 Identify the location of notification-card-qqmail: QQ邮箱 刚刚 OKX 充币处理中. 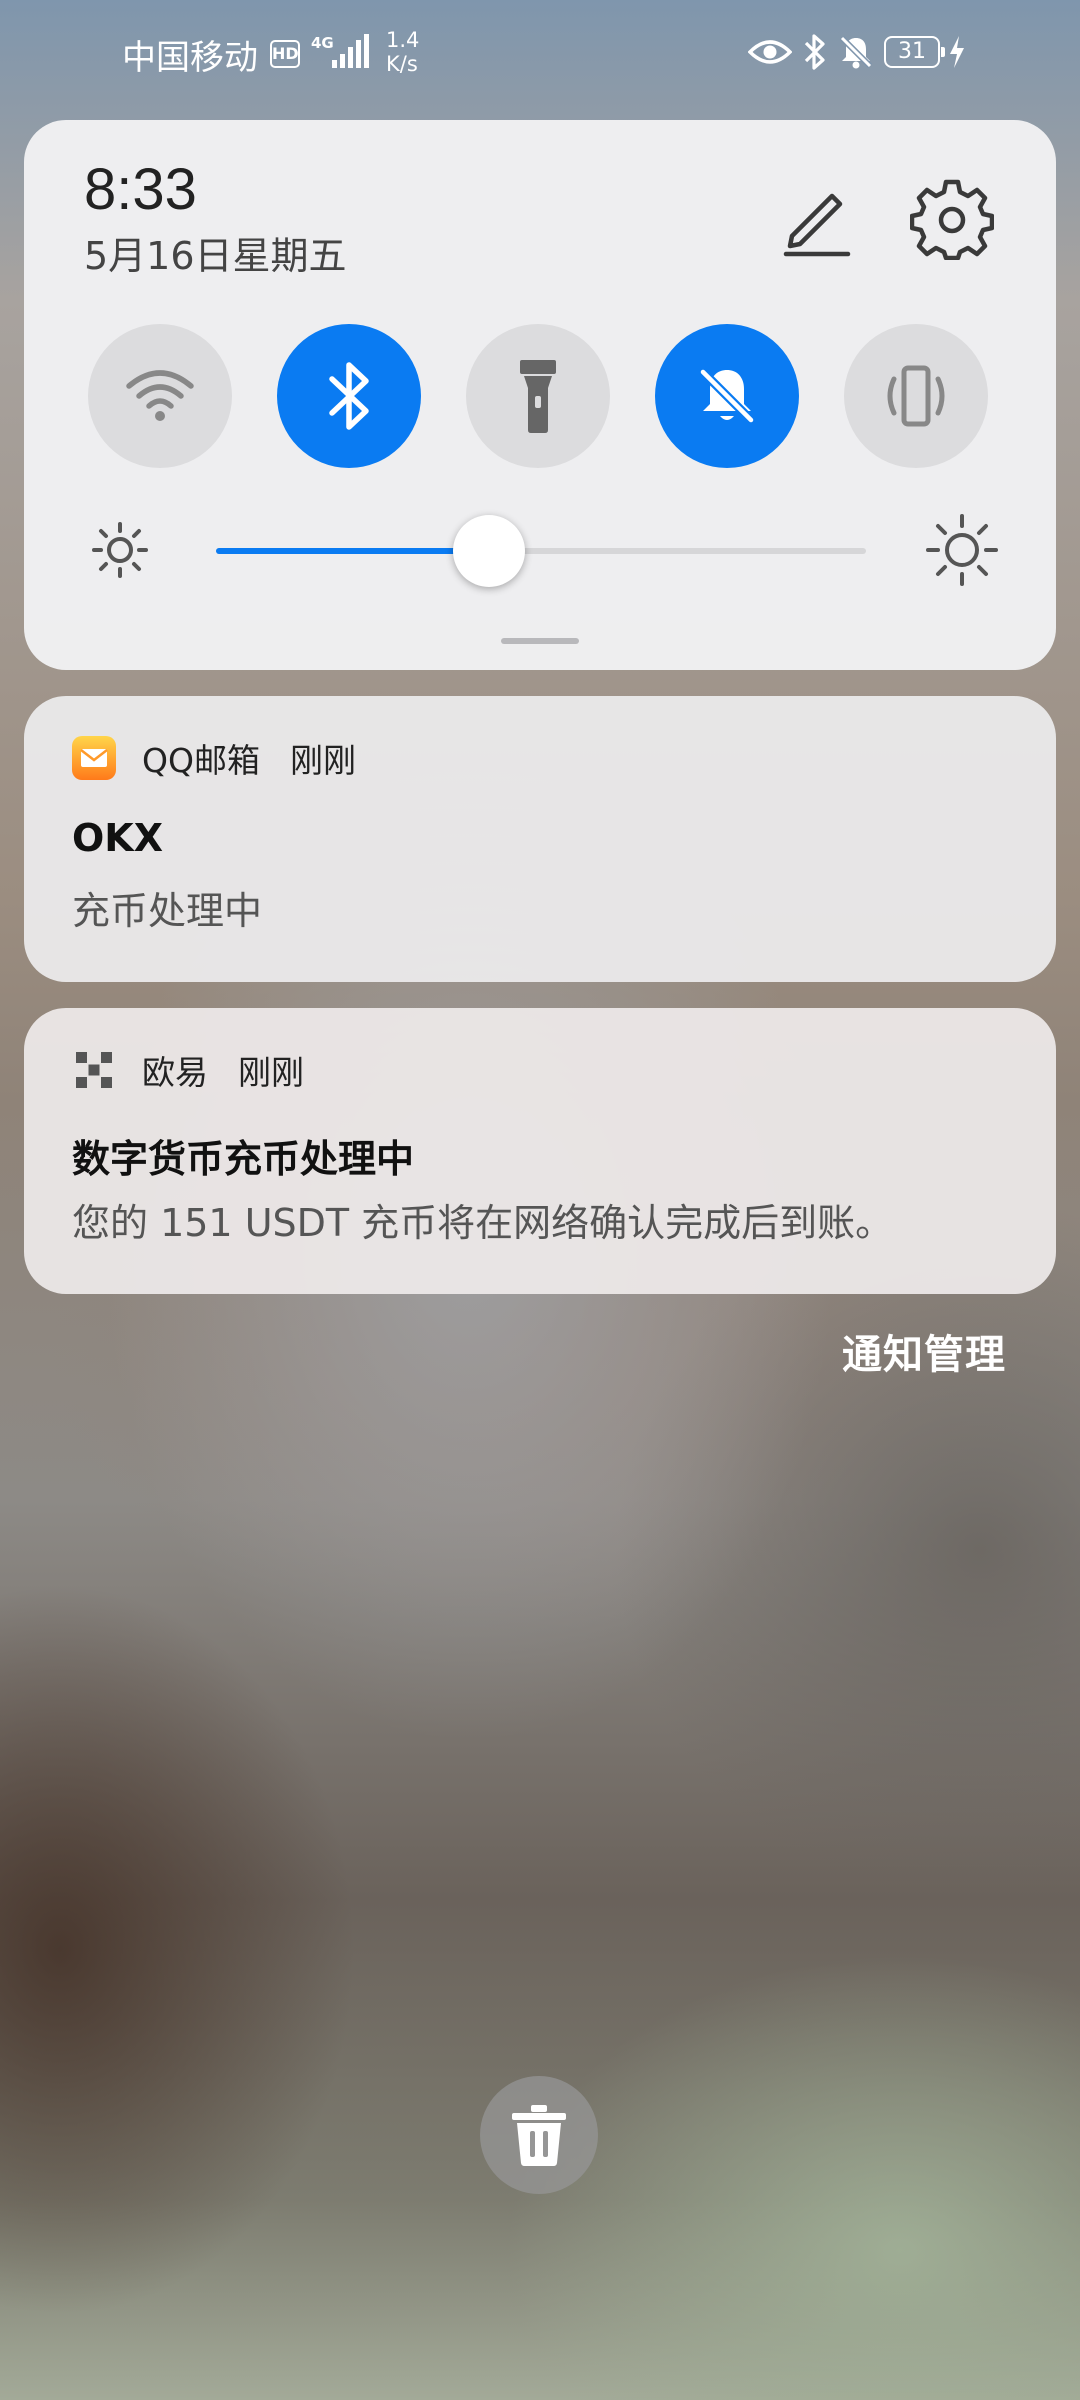
(540, 839).